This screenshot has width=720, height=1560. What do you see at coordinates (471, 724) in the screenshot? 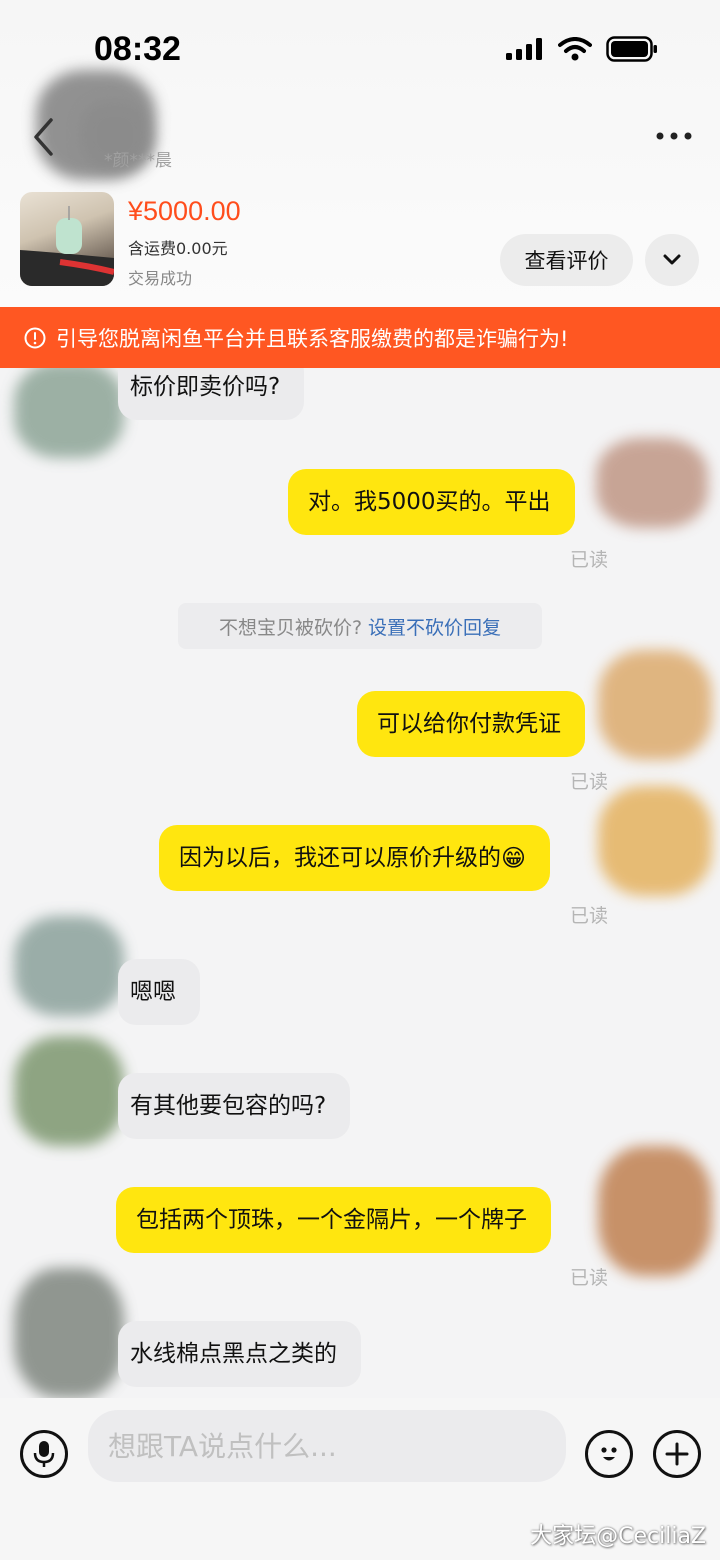
I see `message-outgoing: 可以给你付款凭证` at bounding box center [471, 724].